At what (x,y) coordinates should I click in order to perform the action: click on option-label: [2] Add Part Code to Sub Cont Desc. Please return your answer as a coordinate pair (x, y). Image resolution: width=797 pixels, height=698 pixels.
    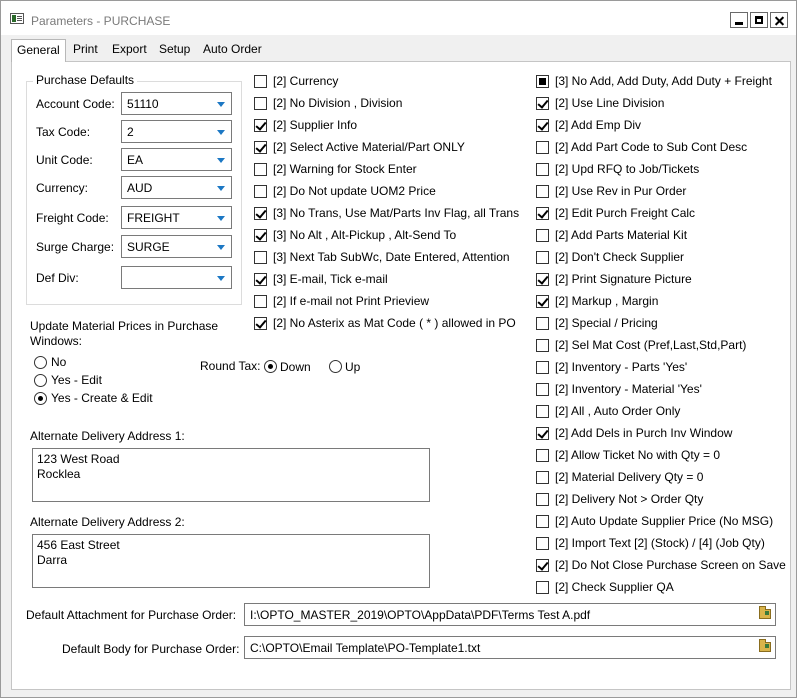
    Looking at the image, I should click on (651, 147).